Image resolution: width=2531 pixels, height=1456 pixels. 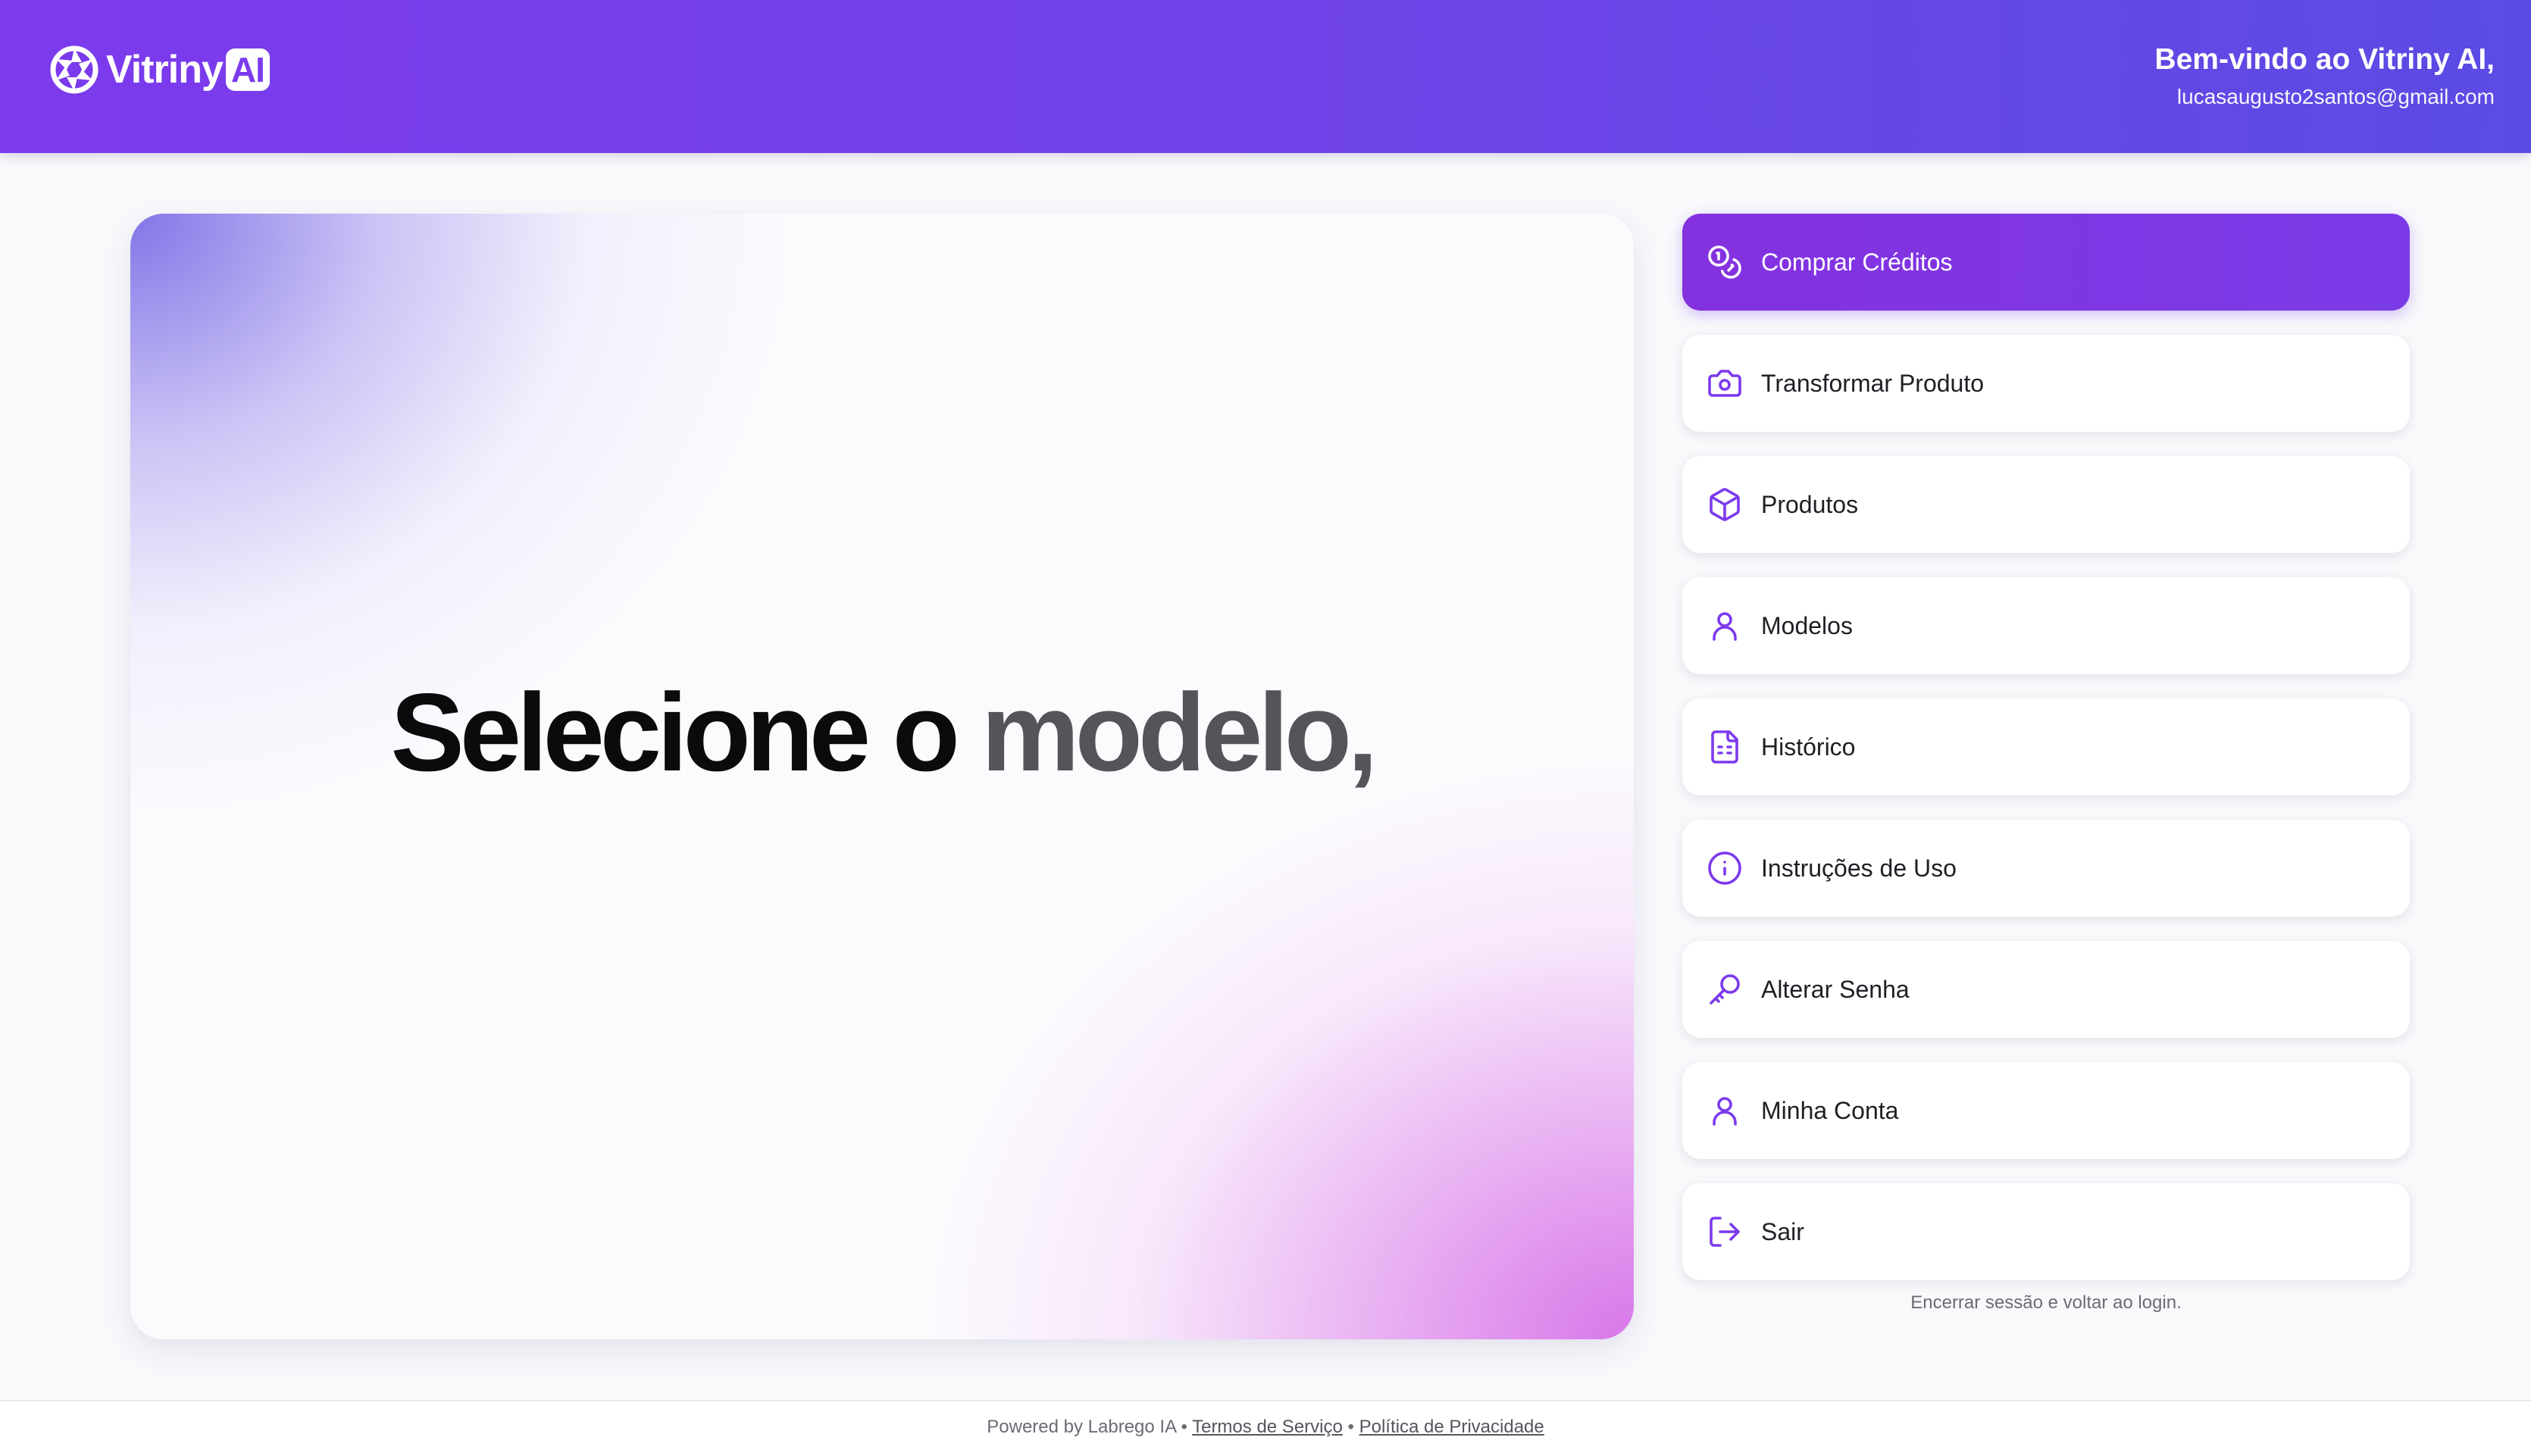 I want to click on products-label: Produtos, so click(x=1810, y=504).